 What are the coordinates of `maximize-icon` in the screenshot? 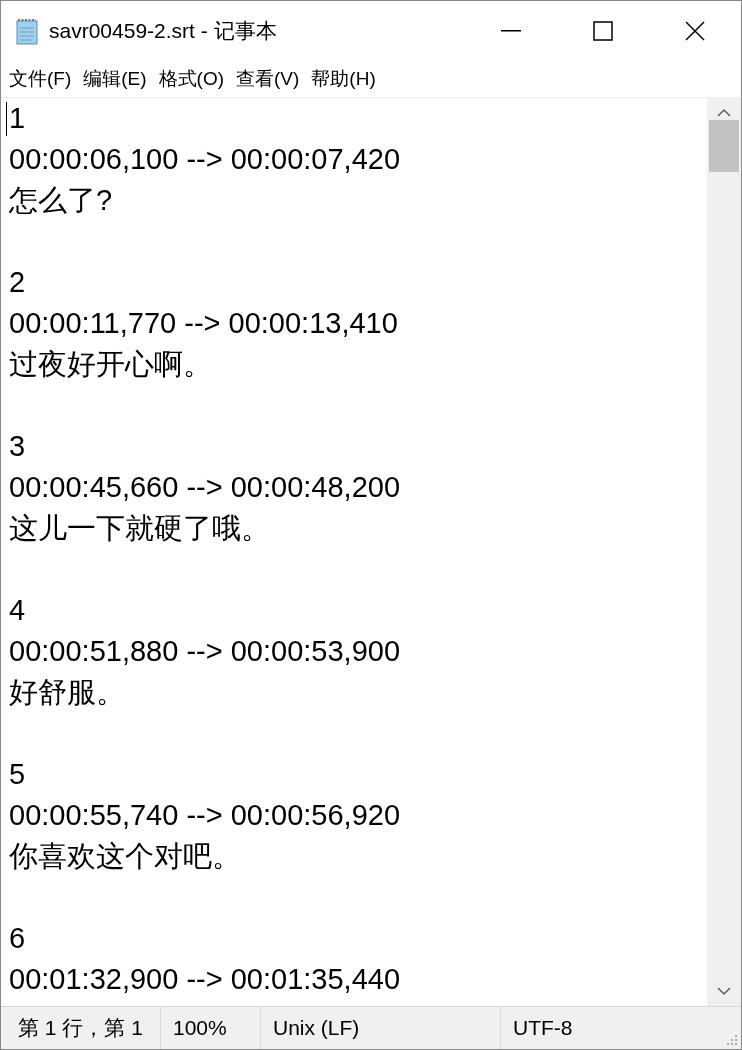 It's located at (603, 31).